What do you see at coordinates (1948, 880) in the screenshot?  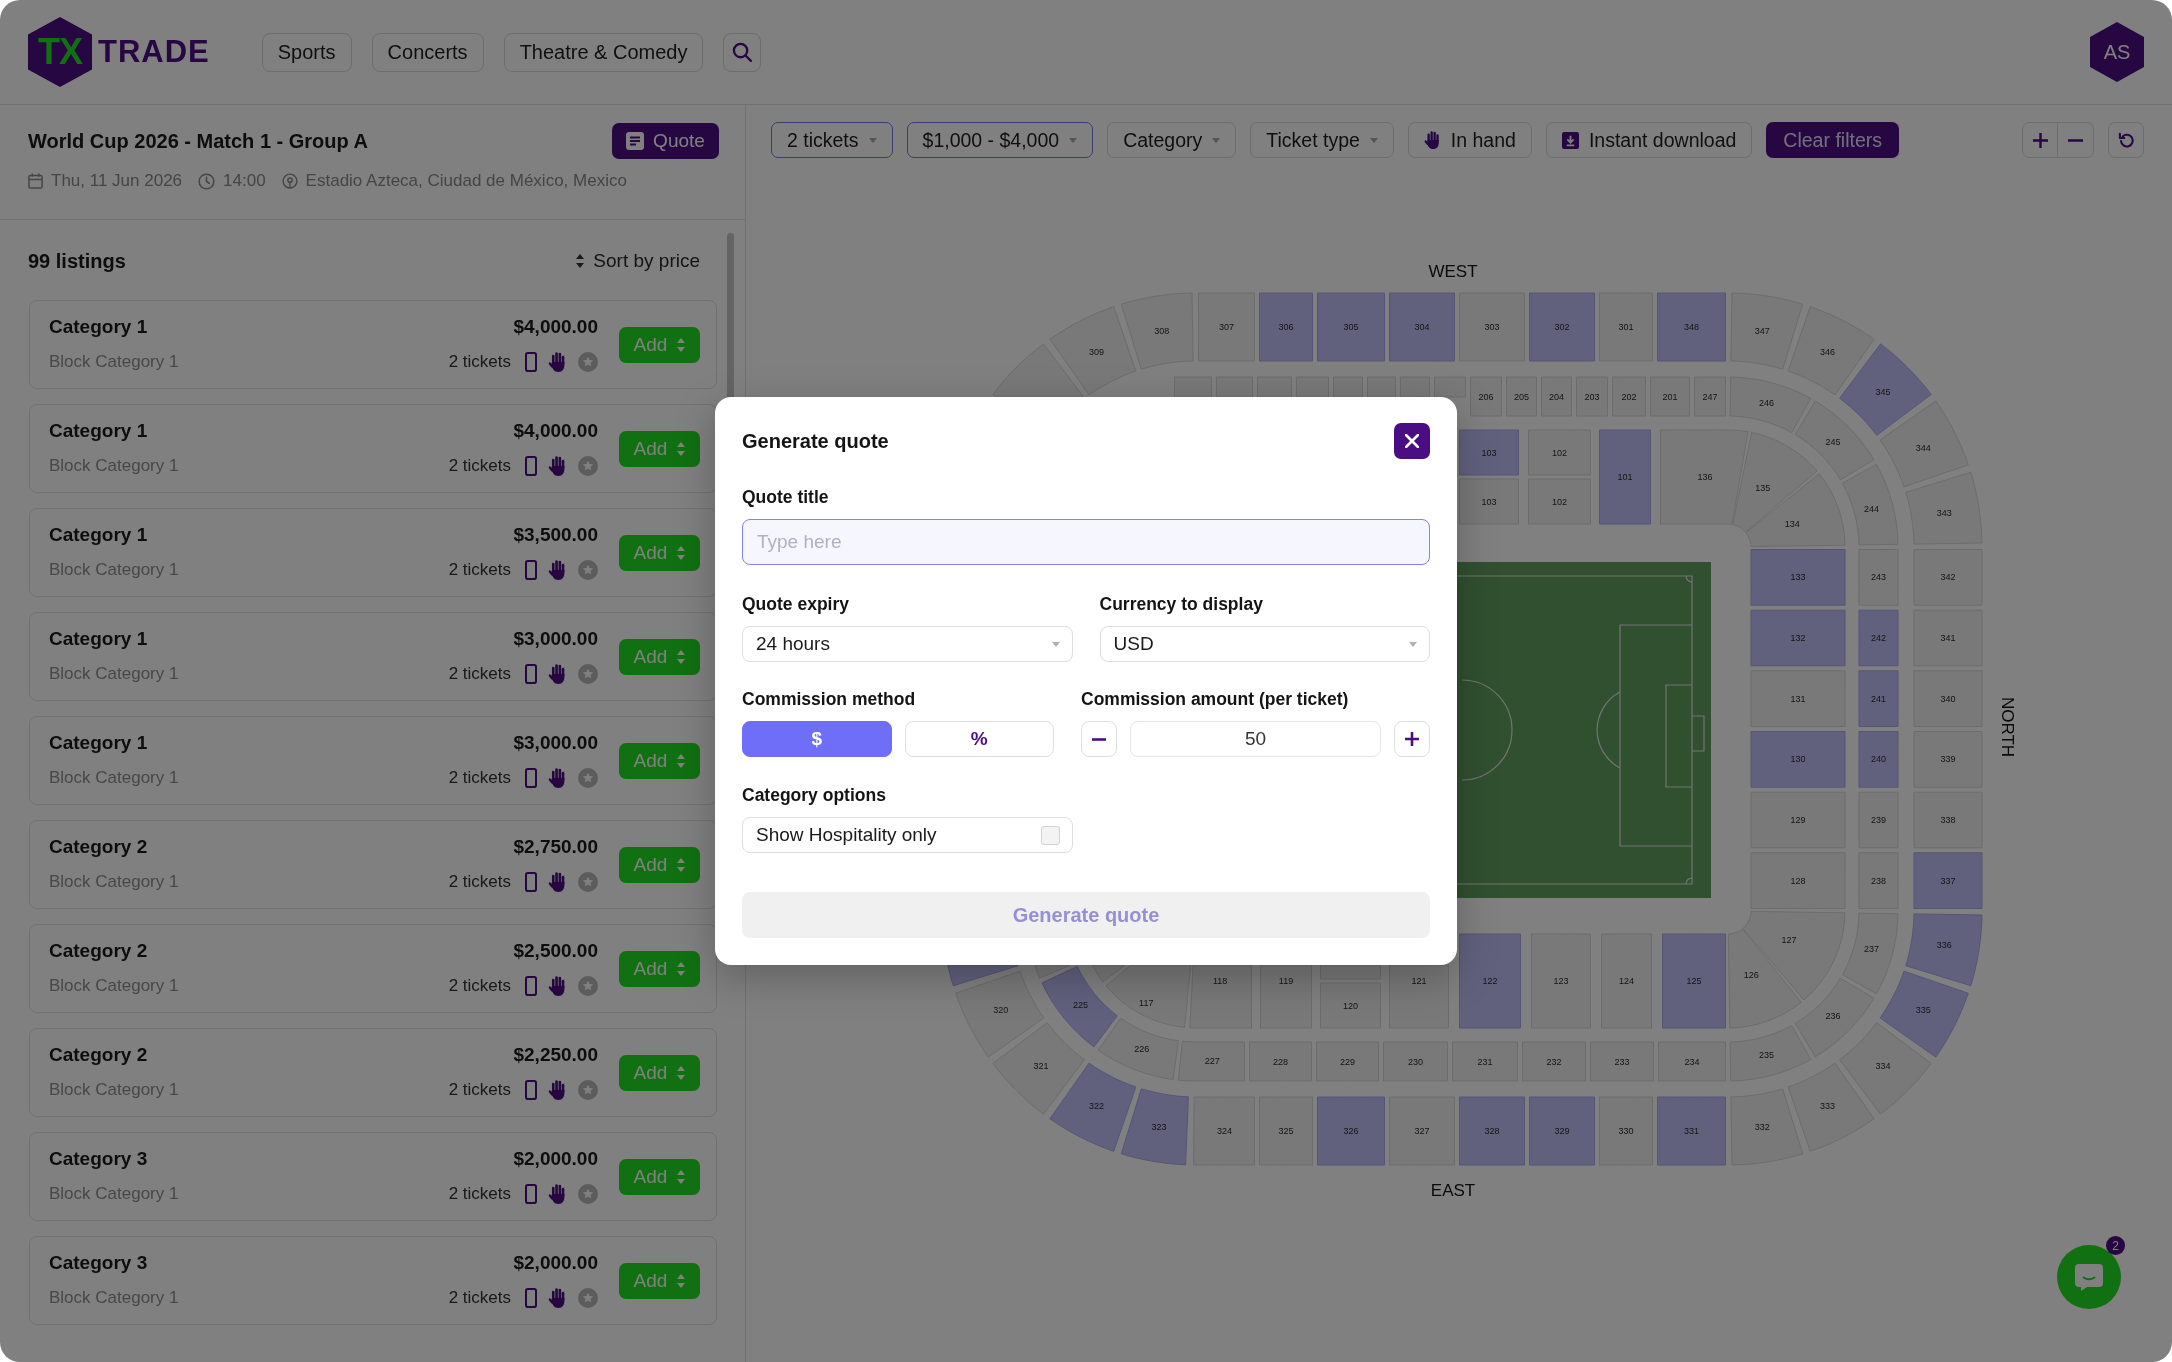 I see `seat-section: 337` at bounding box center [1948, 880].